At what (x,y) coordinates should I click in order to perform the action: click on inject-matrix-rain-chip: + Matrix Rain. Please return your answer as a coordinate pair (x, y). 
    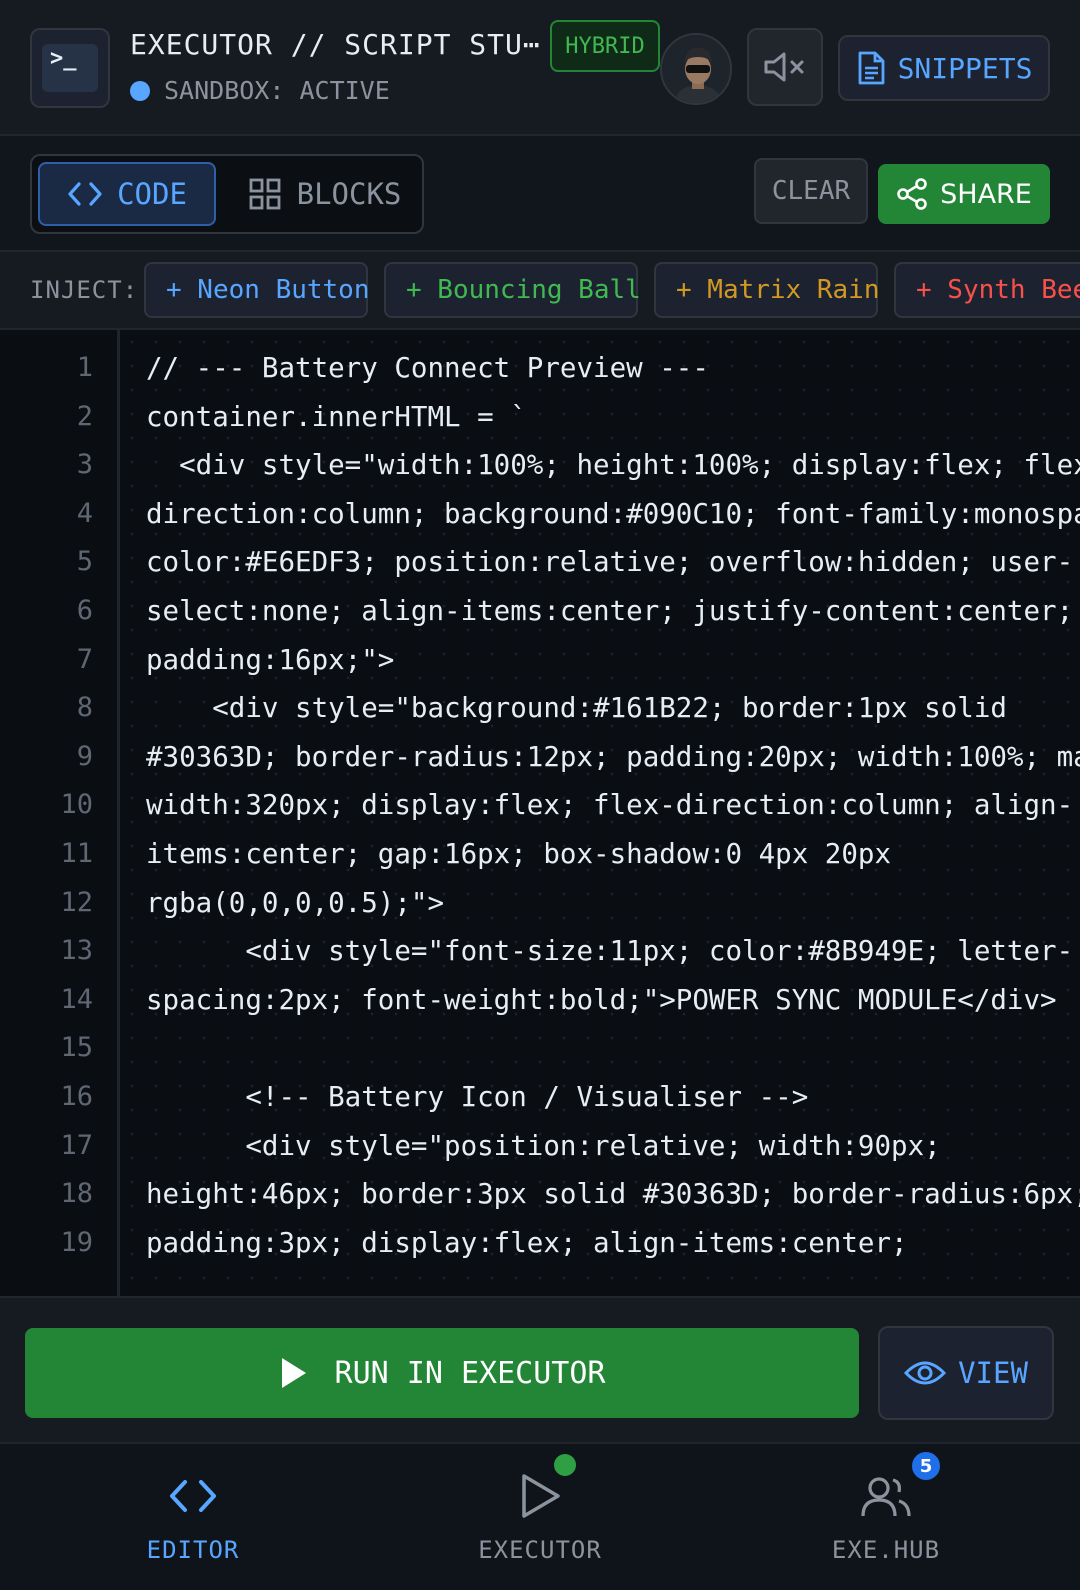
    Looking at the image, I should click on (767, 290).